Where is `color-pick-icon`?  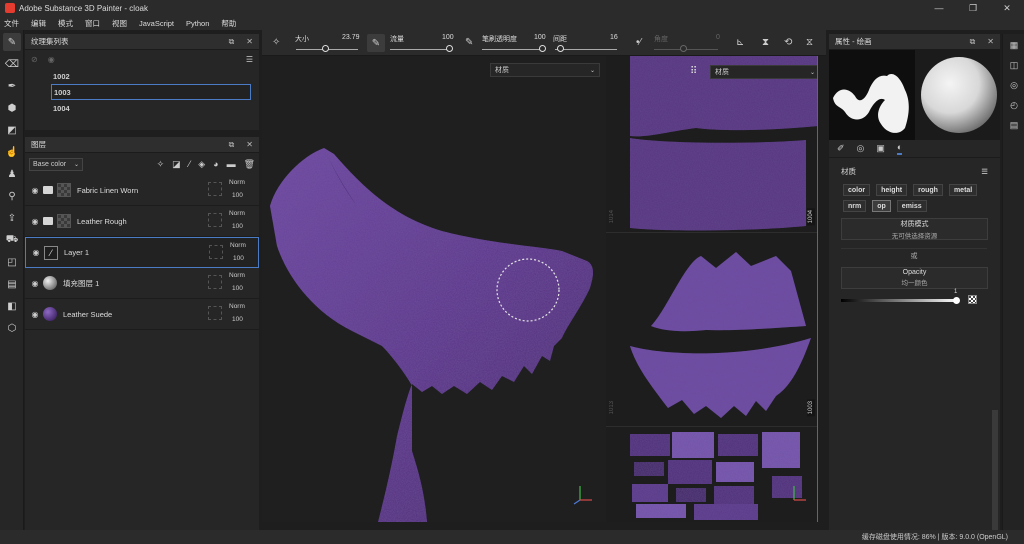 color-pick-icon is located at coordinates (972, 299).